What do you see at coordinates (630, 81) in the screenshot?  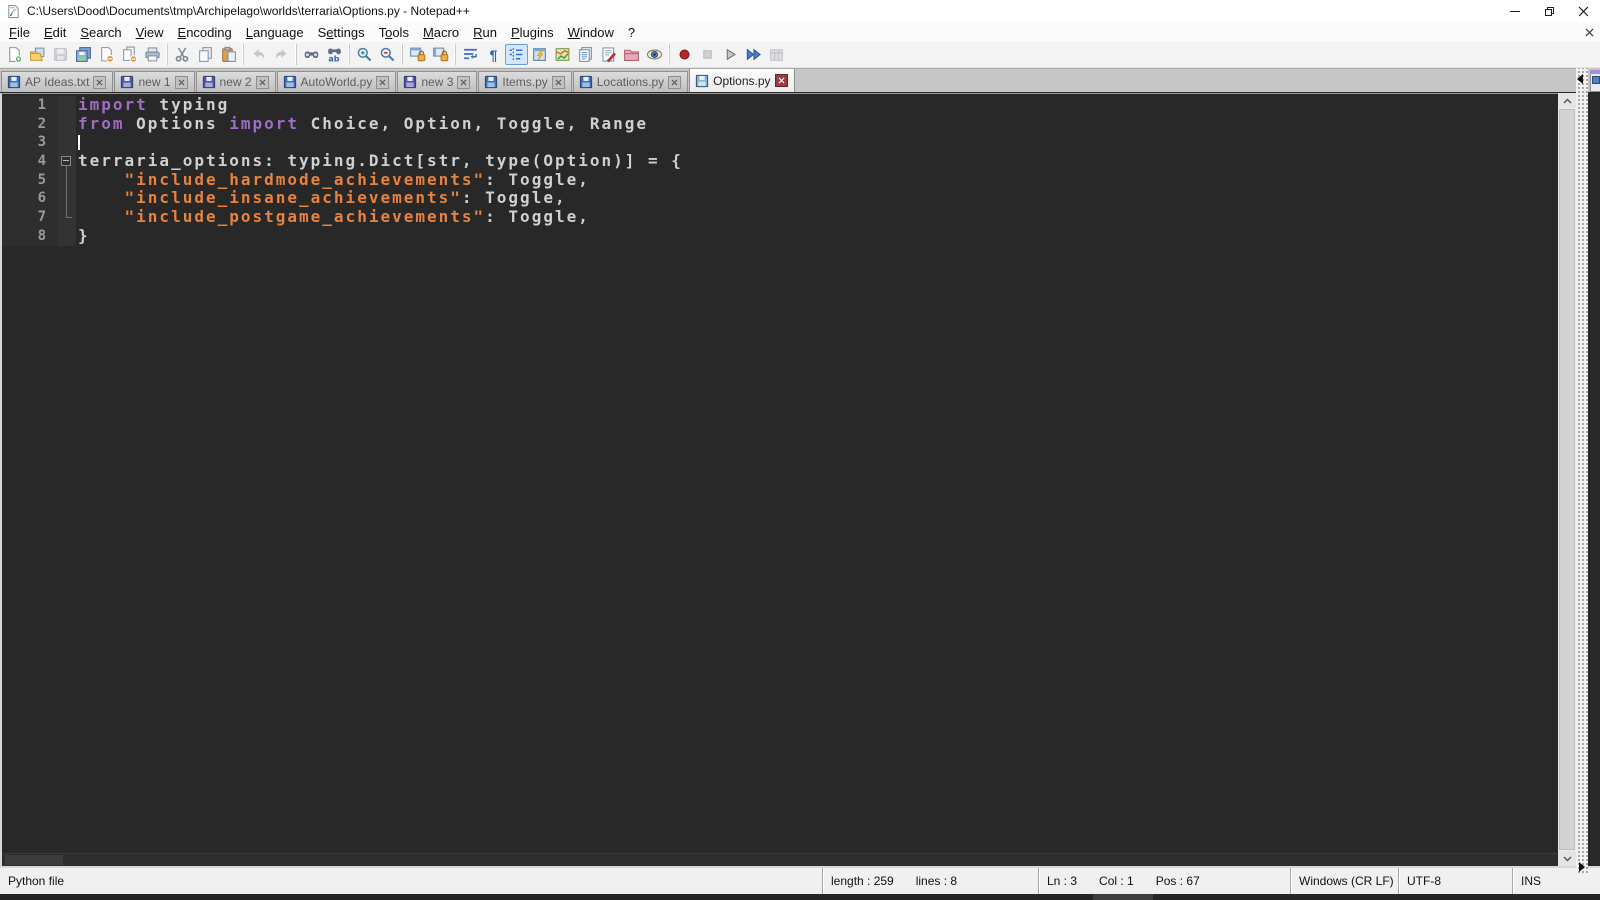 I see `tab-locations-py: Locations.py` at bounding box center [630, 81].